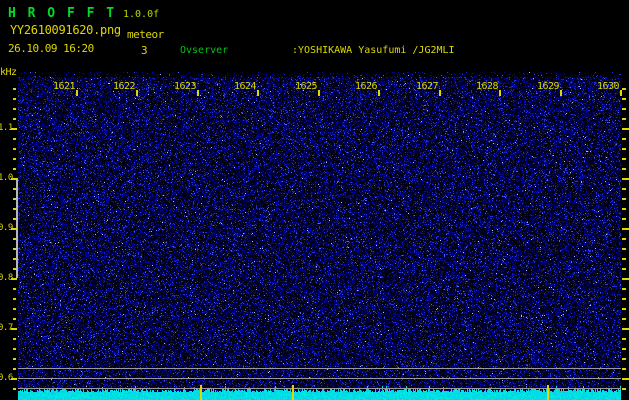 The width and height of the screenshot is (629, 400). Describe the element at coordinates (144, 50) in the screenshot. I see `meteor-count: 3` at that location.